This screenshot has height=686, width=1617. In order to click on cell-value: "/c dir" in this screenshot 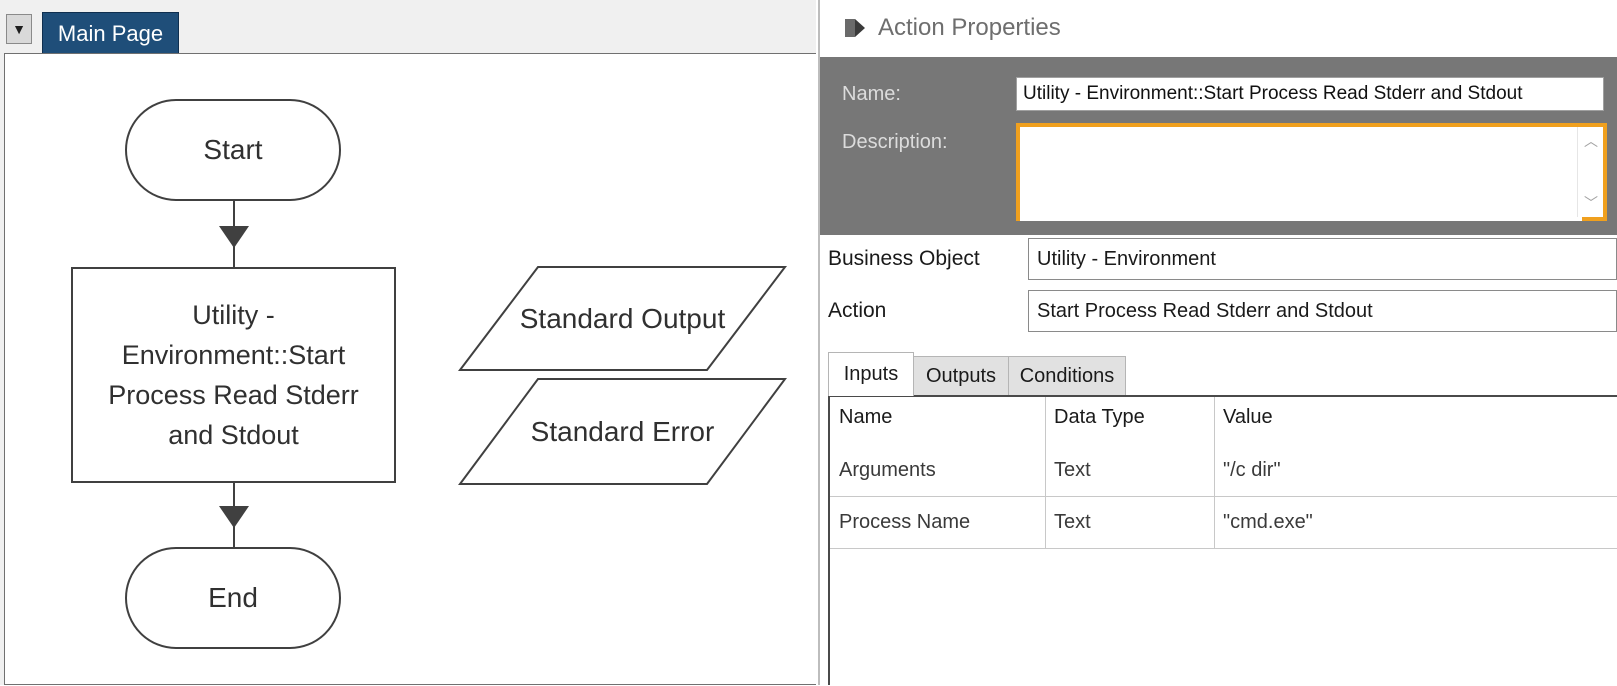, I will do `click(1415, 470)`.